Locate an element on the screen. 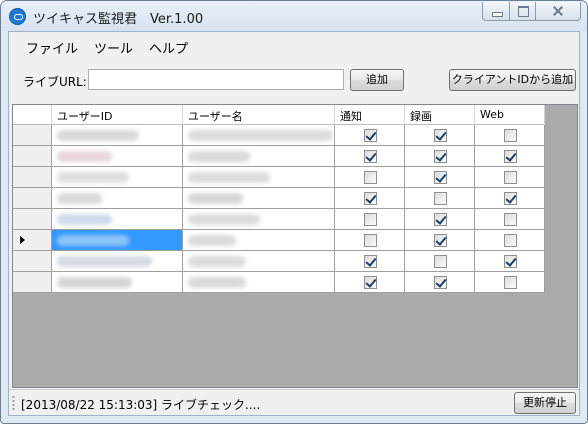  column-header-user-id: ユーザーID is located at coordinates (117, 115).